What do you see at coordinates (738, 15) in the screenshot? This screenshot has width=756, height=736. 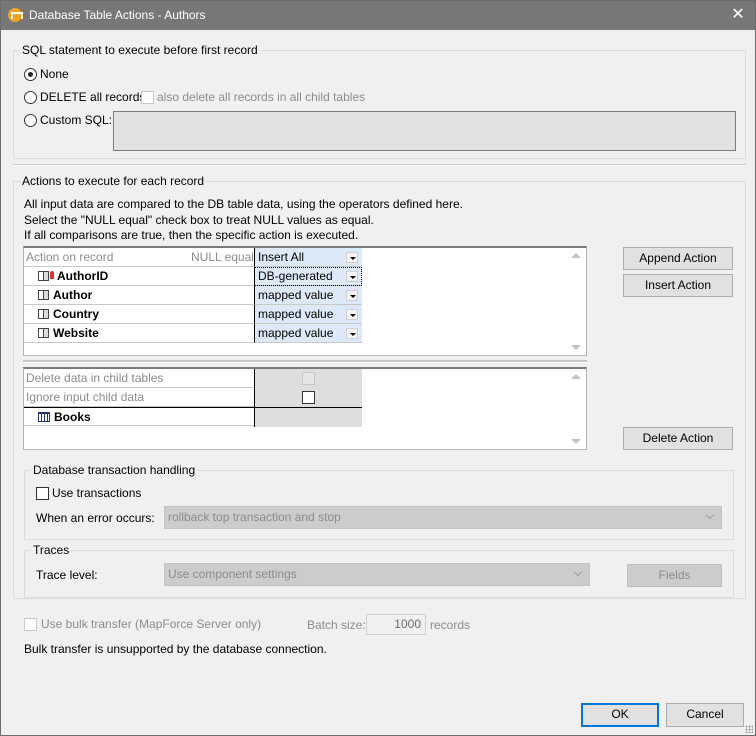 I see `close-icon: ✕` at bounding box center [738, 15].